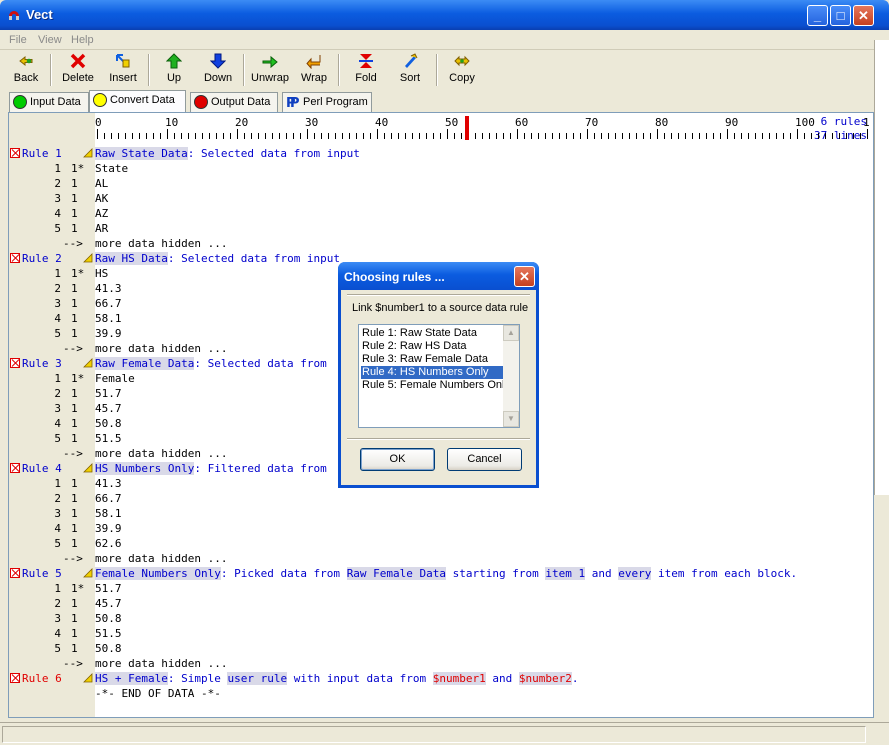 The image size is (889, 745). What do you see at coordinates (881, 267) in the screenshot?
I see `background-window-edge` at bounding box center [881, 267].